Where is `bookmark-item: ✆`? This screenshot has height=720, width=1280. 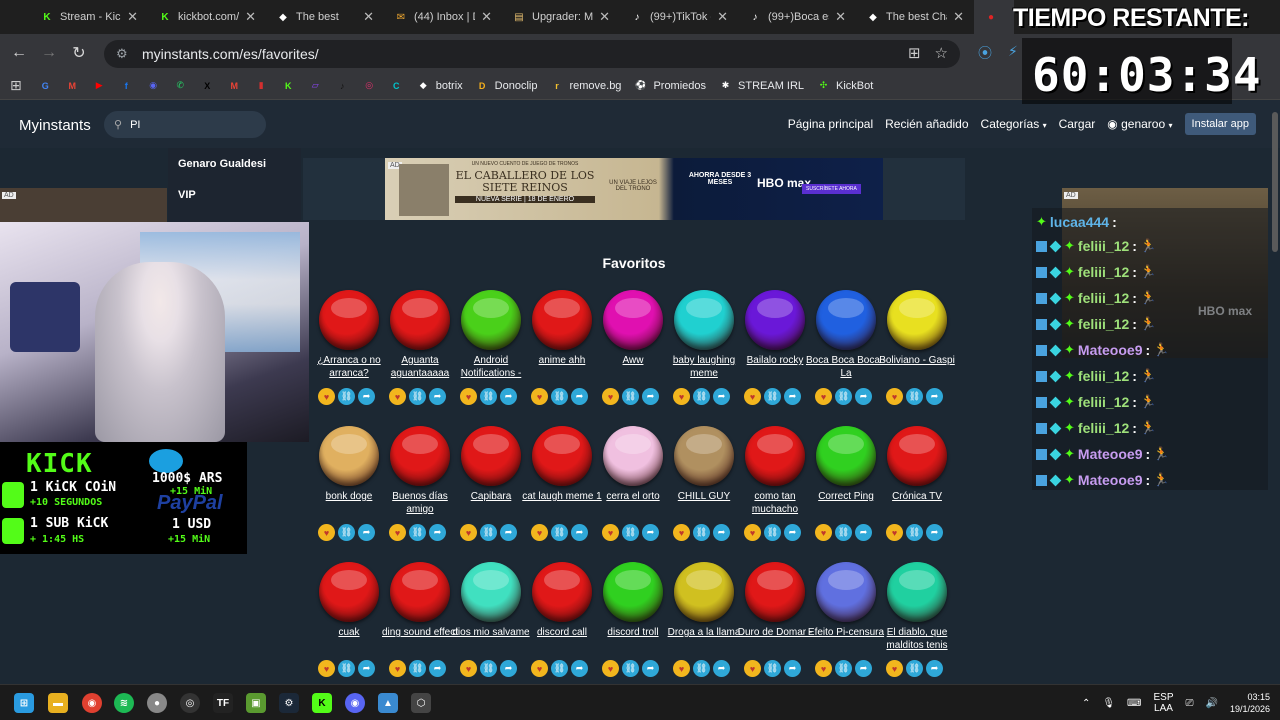
bookmark-item: ✆ is located at coordinates (180, 85).